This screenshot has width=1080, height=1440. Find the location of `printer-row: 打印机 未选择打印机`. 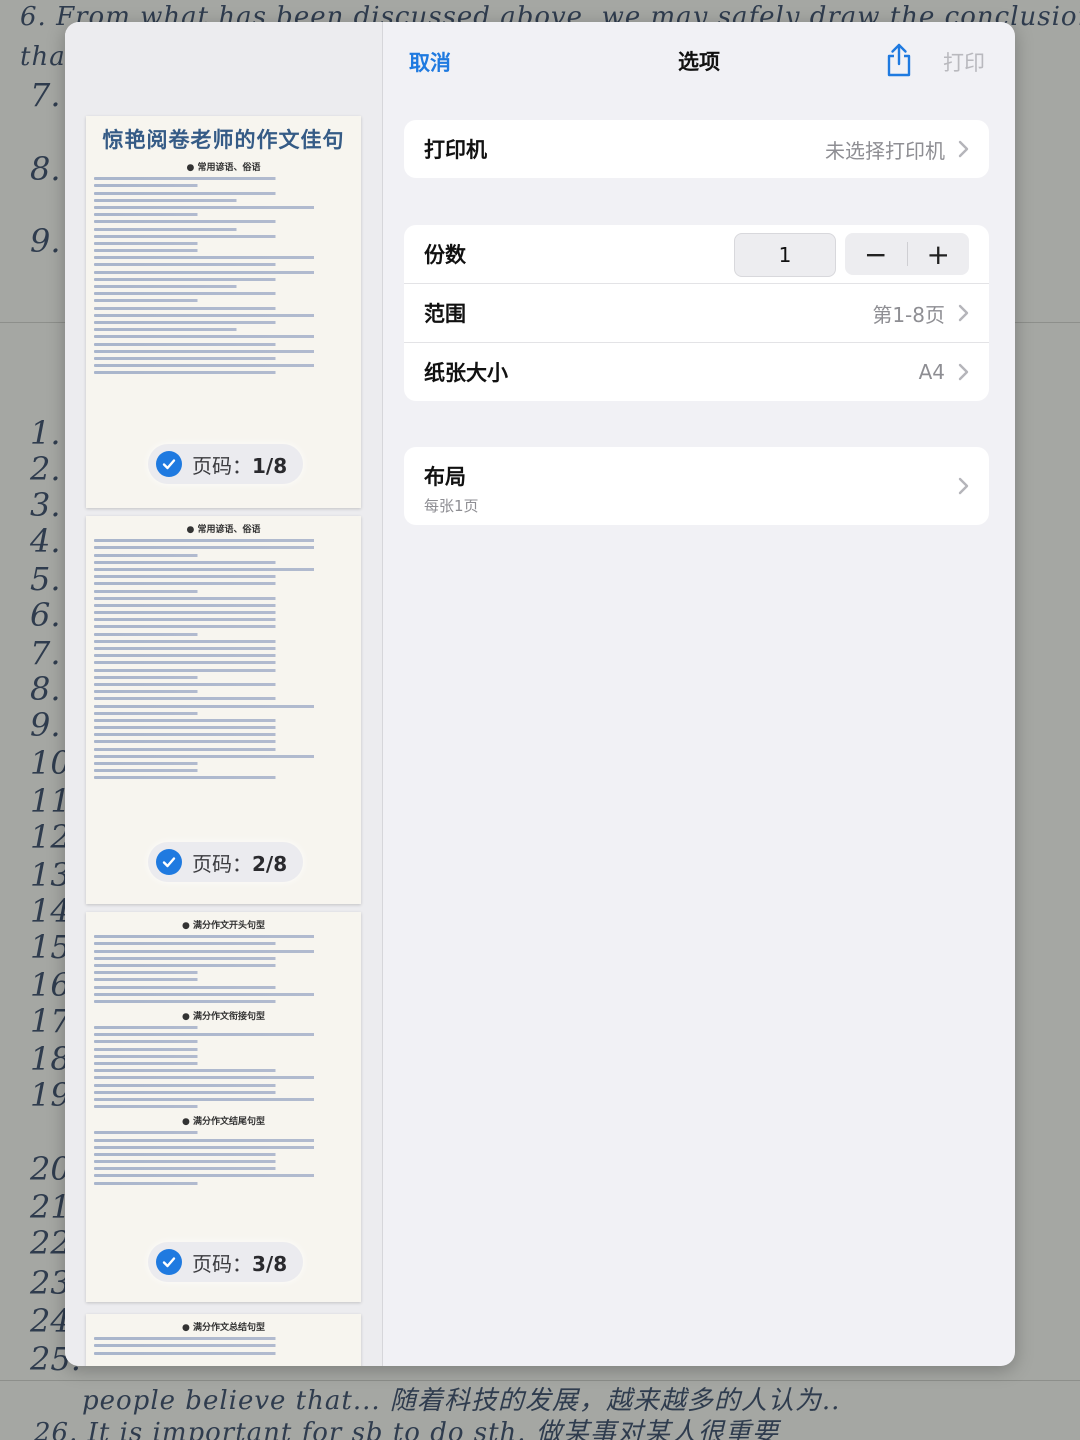

printer-row: 打印机 未选择打印机 is located at coordinates (696, 149).